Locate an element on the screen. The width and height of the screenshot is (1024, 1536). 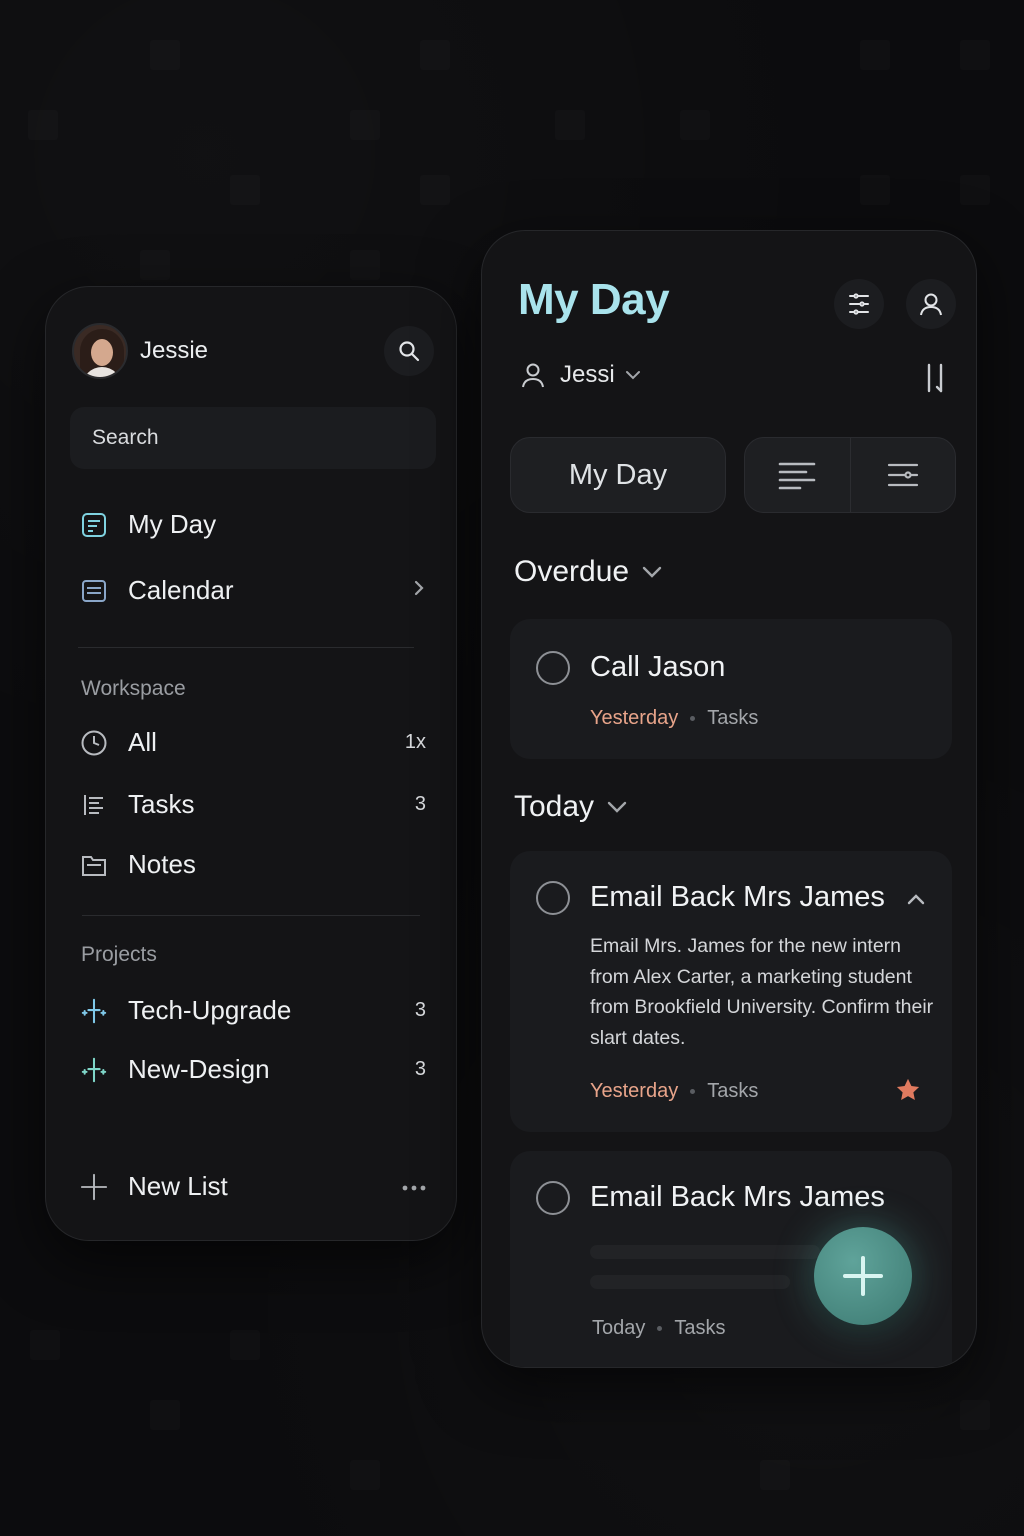
folder-icon is located at coordinates (94, 865).